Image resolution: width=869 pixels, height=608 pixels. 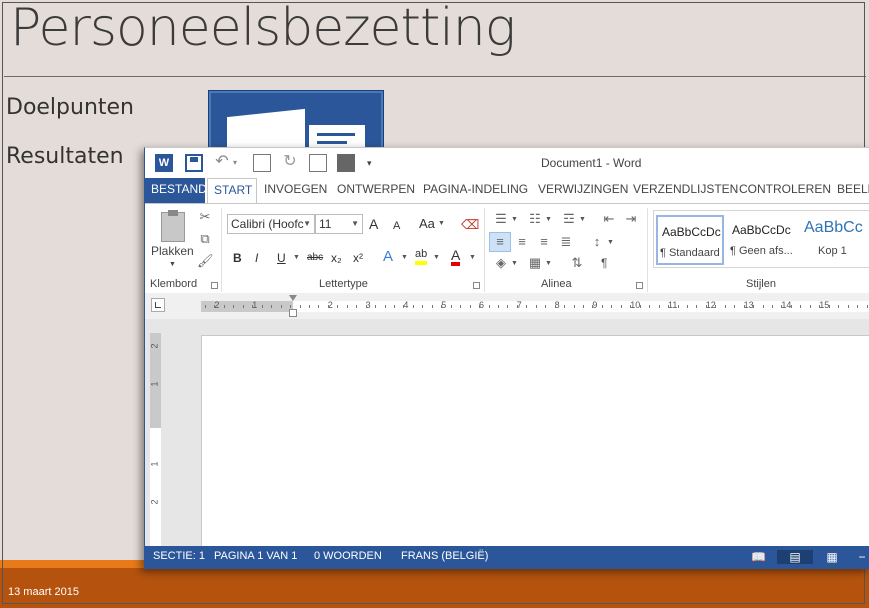 What do you see at coordinates (824, 305) in the screenshot?
I see `ruler-number: 15` at bounding box center [824, 305].